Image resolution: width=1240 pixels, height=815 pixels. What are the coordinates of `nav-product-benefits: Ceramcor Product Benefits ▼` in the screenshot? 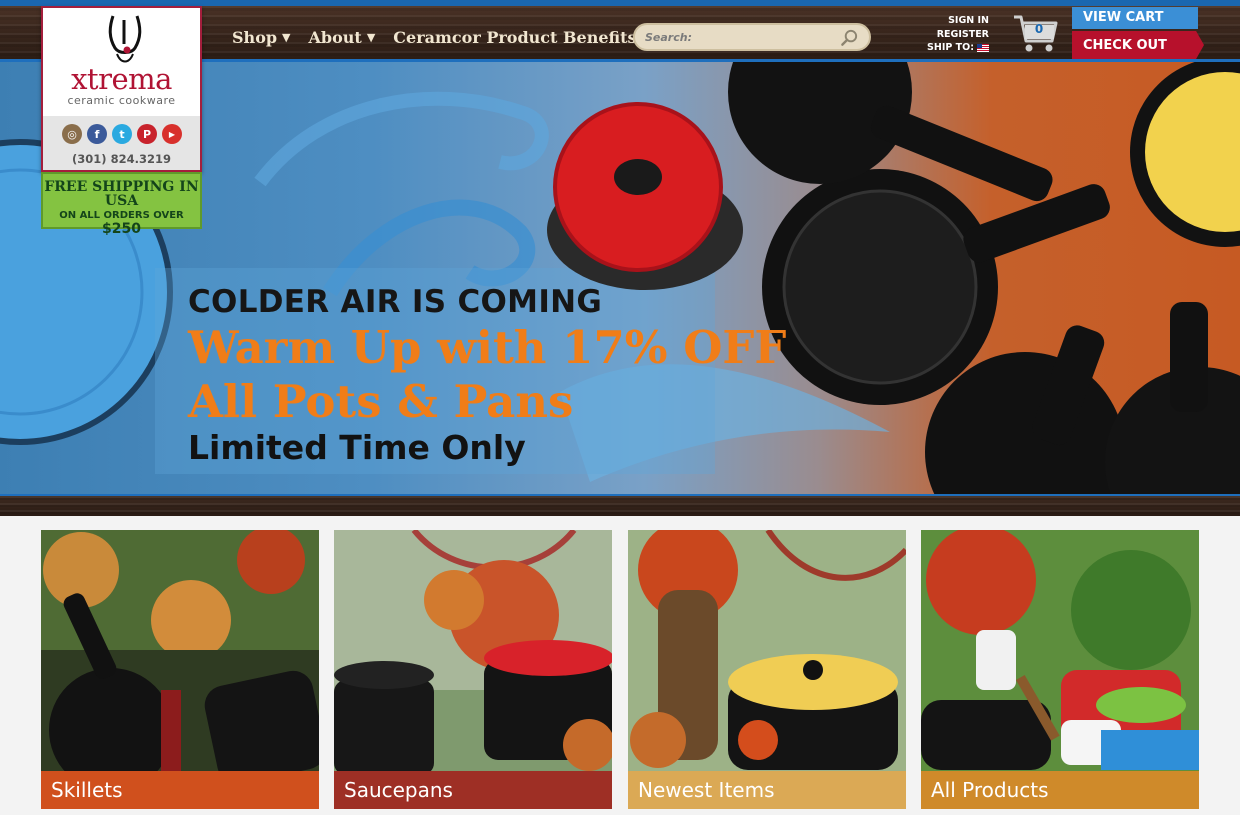 It's located at (521, 37).